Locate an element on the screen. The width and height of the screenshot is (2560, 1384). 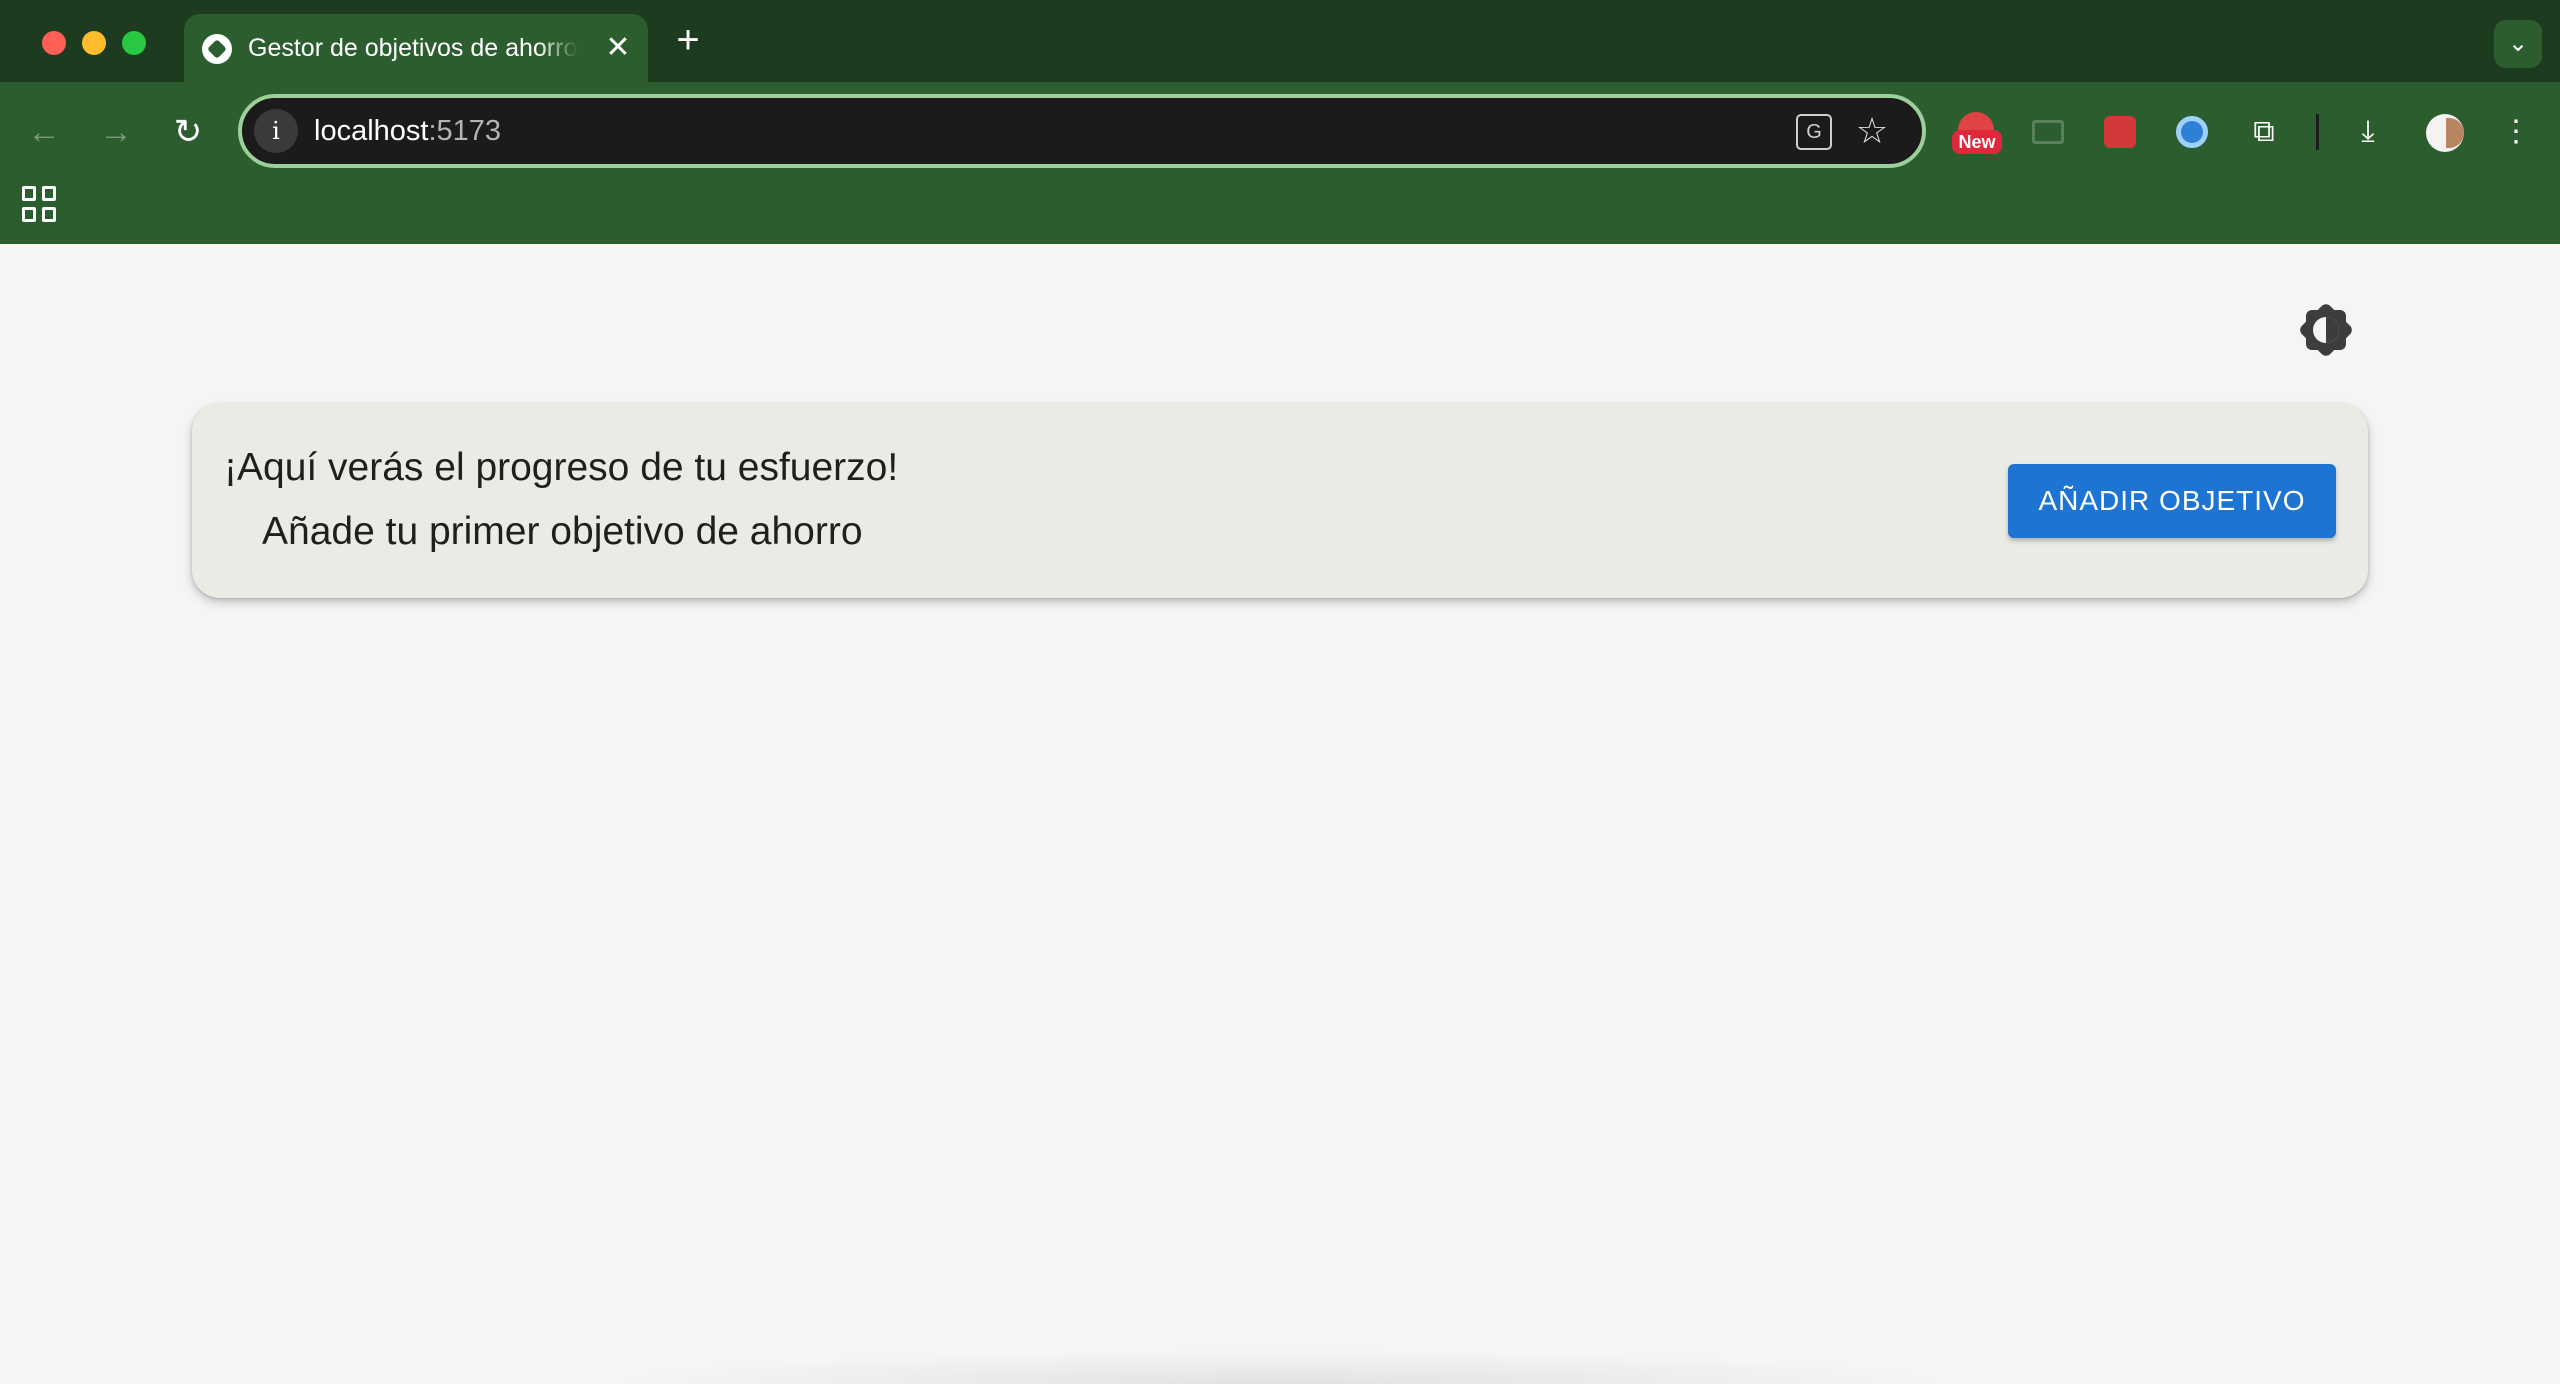
tab-close-icon: ✕ is located at coordinates (618, 48).